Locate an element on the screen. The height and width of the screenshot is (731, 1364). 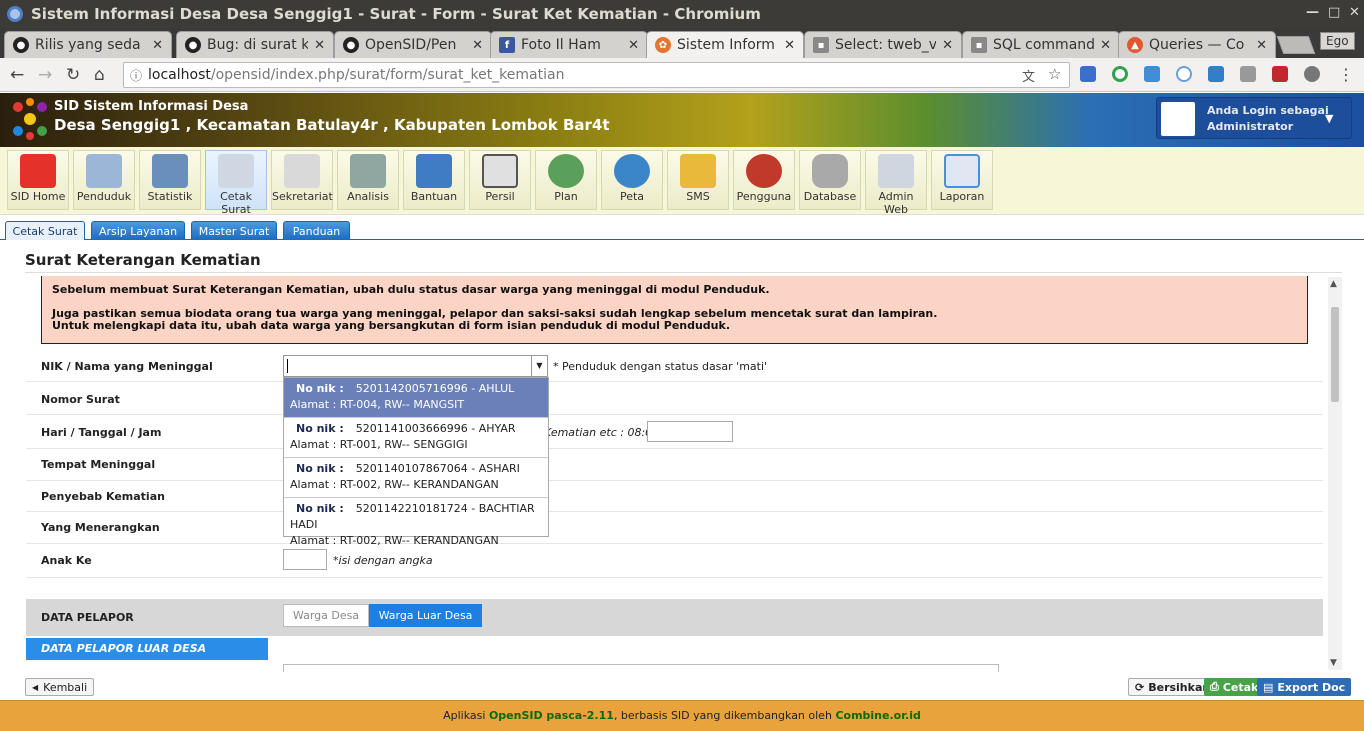
new-tab-button is located at coordinates (1296, 45).